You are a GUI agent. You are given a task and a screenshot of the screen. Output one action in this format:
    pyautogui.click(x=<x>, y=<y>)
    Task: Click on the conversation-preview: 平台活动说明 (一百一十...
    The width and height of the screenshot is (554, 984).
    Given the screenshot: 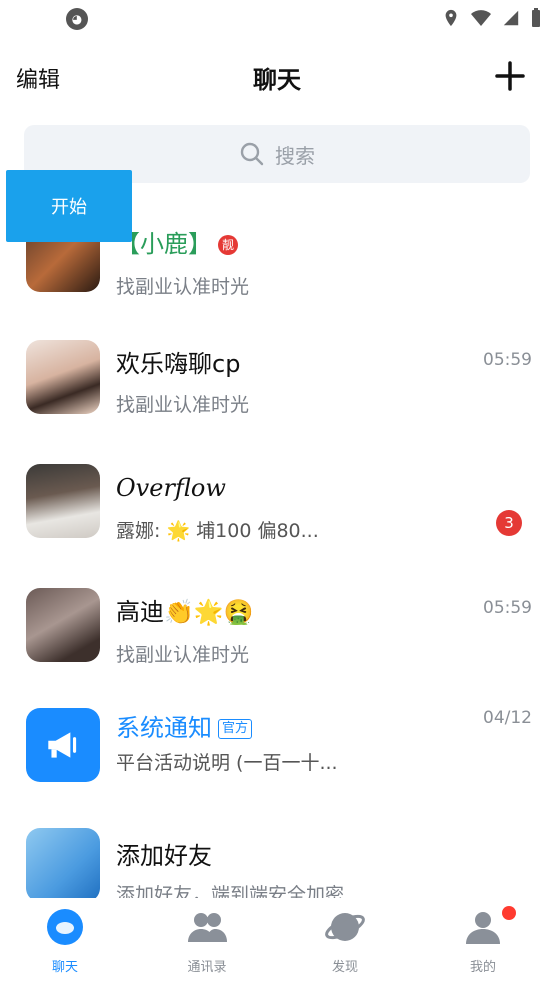 What is the action you would take?
    pyautogui.click(x=227, y=763)
    